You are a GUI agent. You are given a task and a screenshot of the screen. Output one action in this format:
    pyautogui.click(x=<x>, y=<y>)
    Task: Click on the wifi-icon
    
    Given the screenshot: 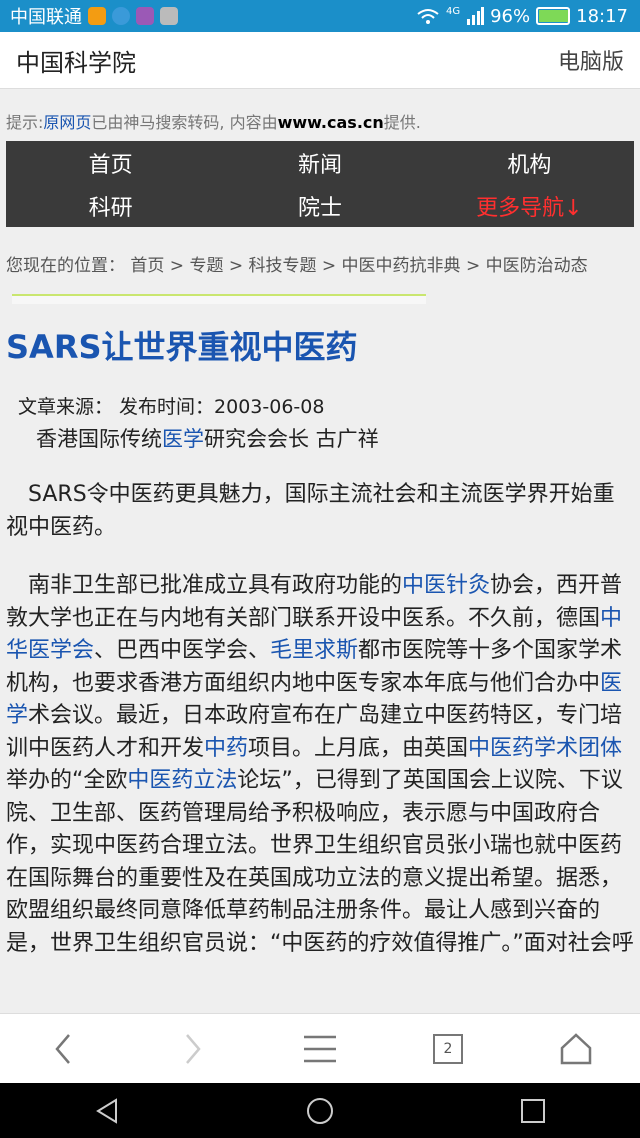 What is the action you would take?
    pyautogui.click(x=428, y=16)
    